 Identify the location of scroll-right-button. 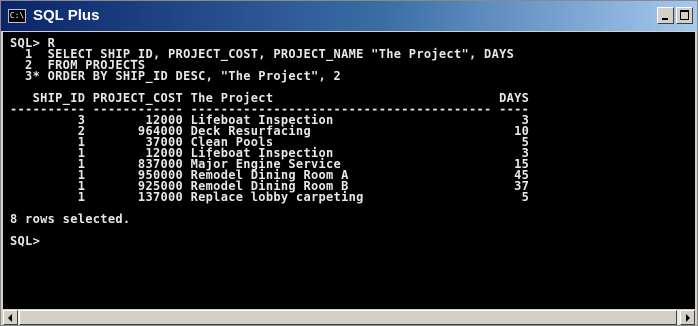
(687, 317).